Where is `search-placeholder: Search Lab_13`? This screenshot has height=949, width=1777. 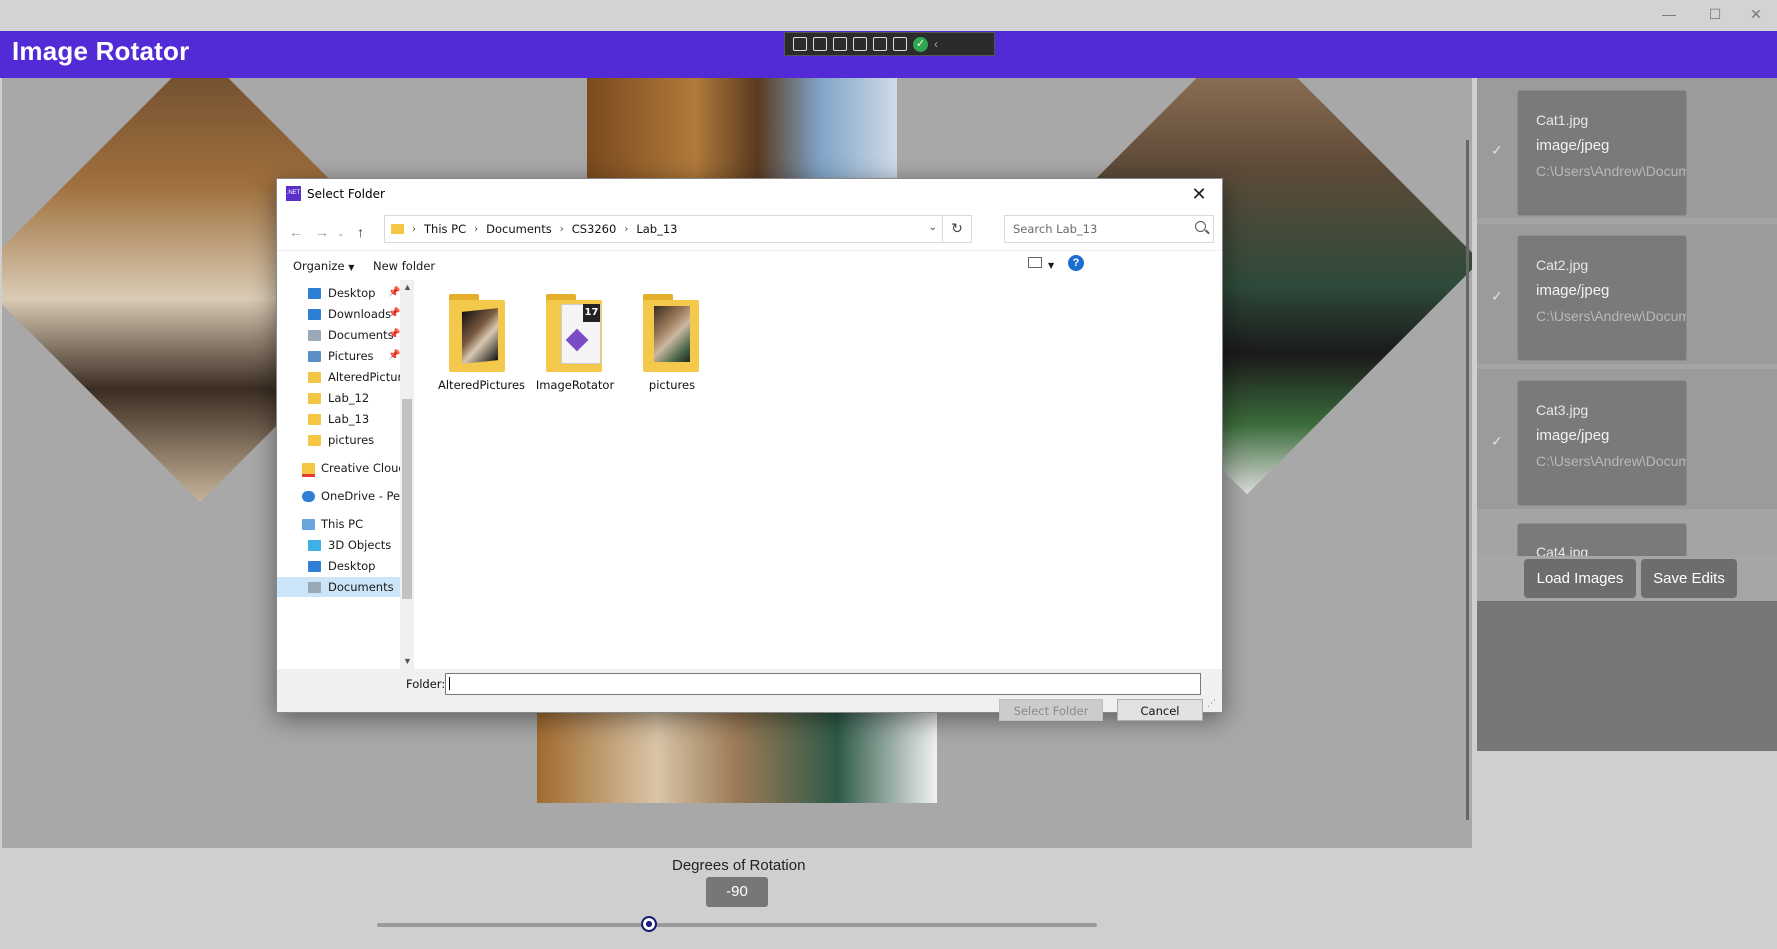
search-placeholder: Search Lab_13 is located at coordinates (1055, 229).